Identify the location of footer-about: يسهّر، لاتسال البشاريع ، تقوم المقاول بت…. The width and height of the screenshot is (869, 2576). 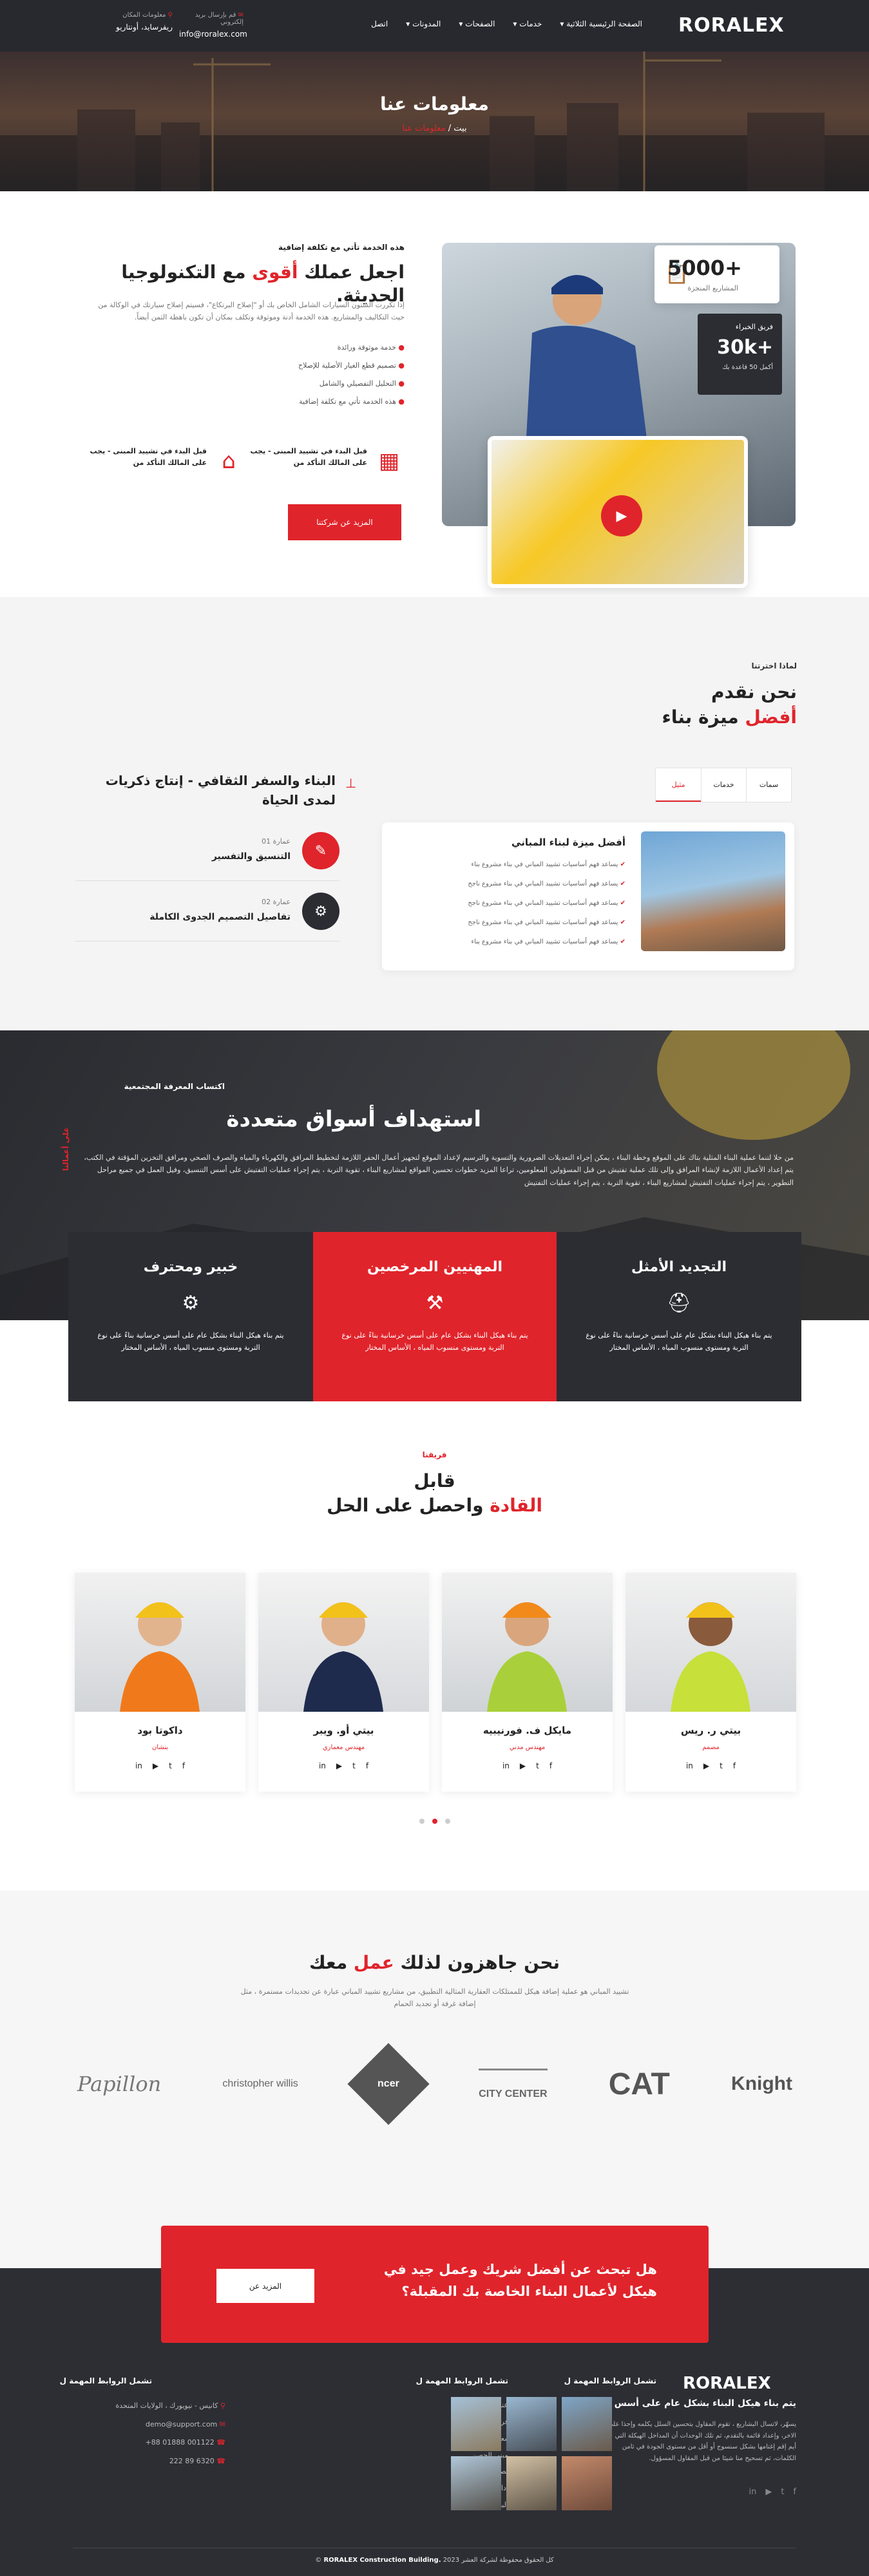
(701, 2441).